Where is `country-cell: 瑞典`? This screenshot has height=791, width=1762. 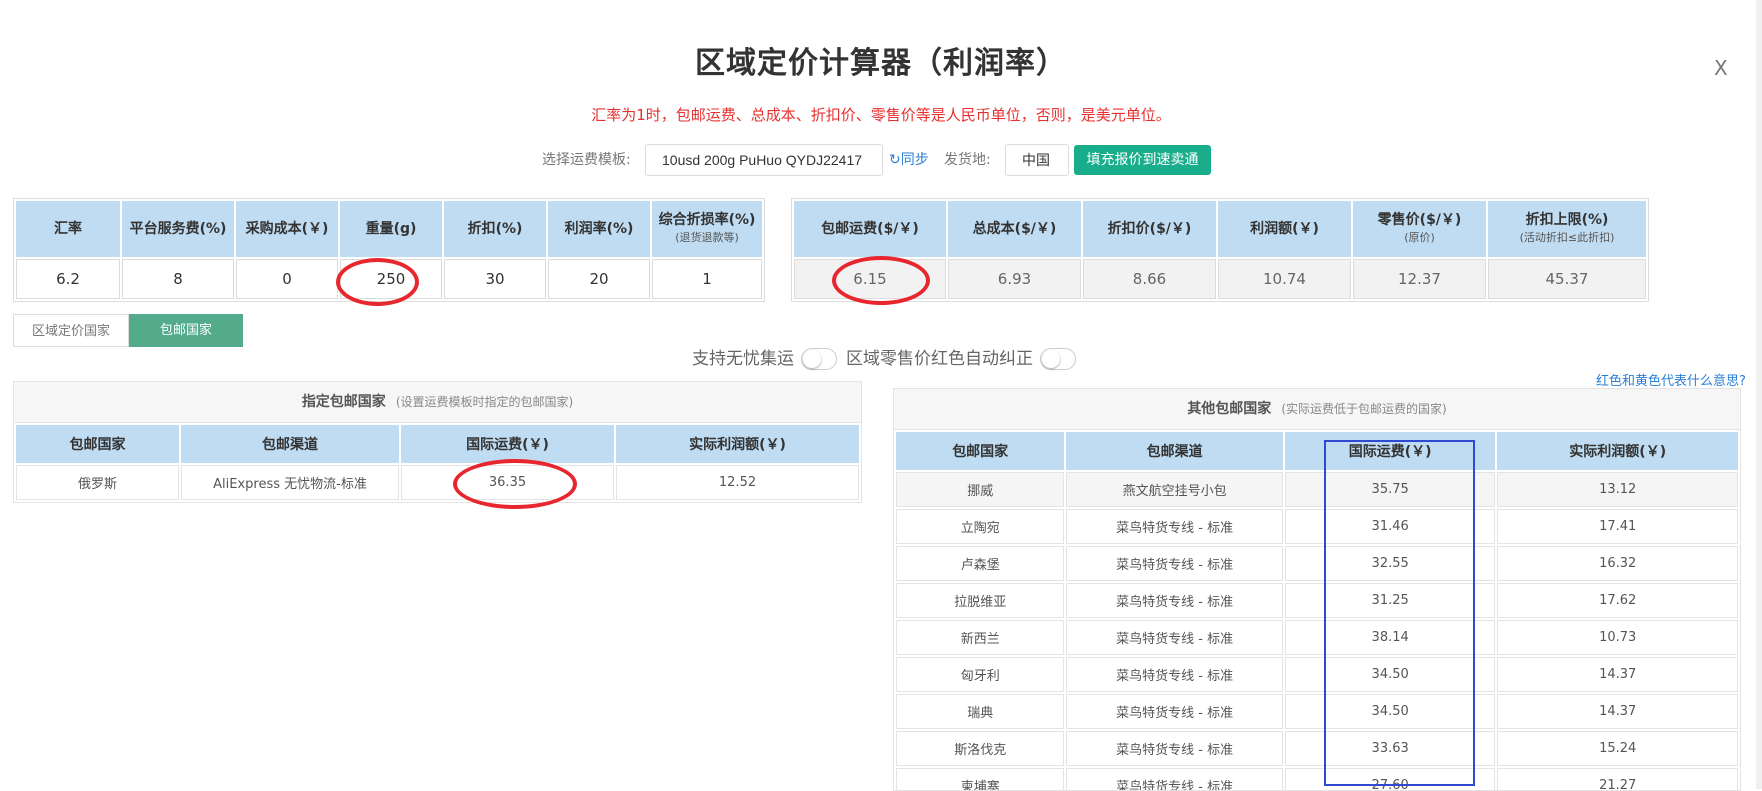 country-cell: 瑞典 is located at coordinates (980, 711).